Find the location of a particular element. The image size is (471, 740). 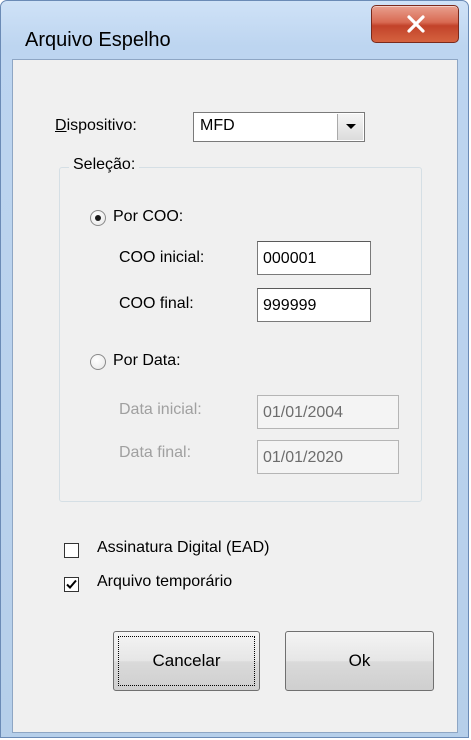

dropdown-button is located at coordinates (350, 127).